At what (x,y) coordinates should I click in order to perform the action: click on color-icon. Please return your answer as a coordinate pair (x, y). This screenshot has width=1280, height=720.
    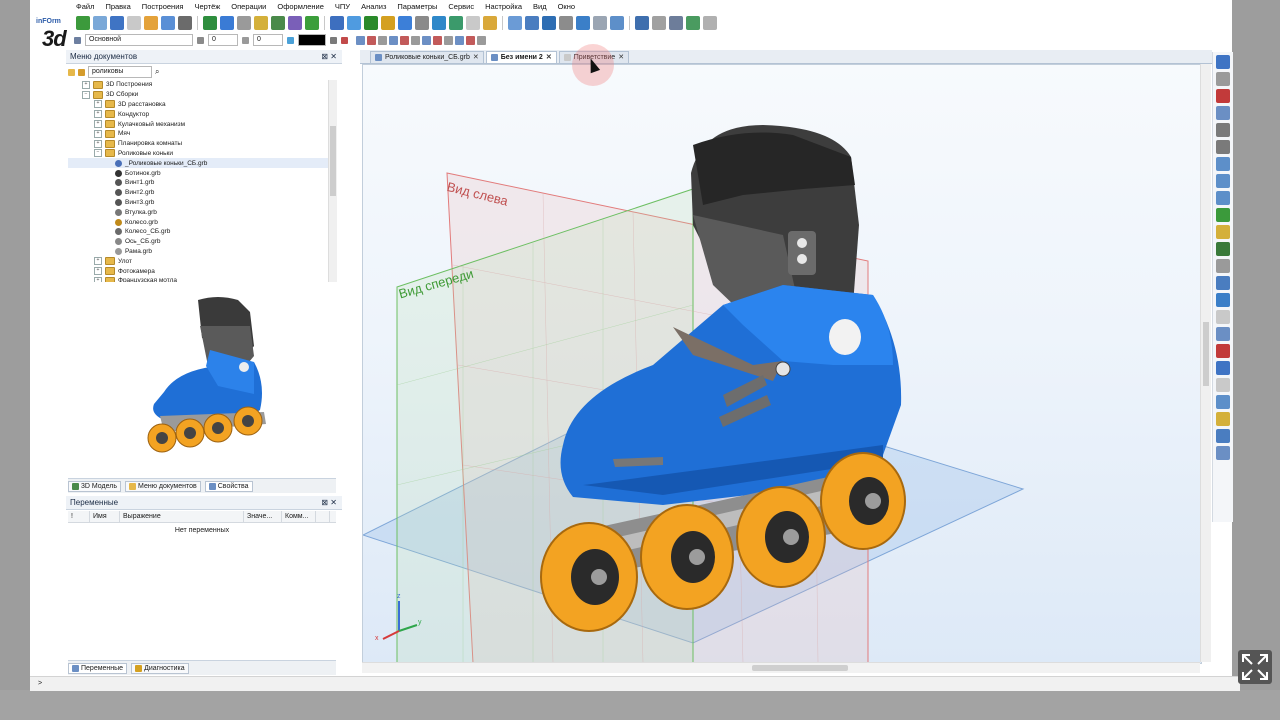
    Looking at the image, I should click on (290, 40).